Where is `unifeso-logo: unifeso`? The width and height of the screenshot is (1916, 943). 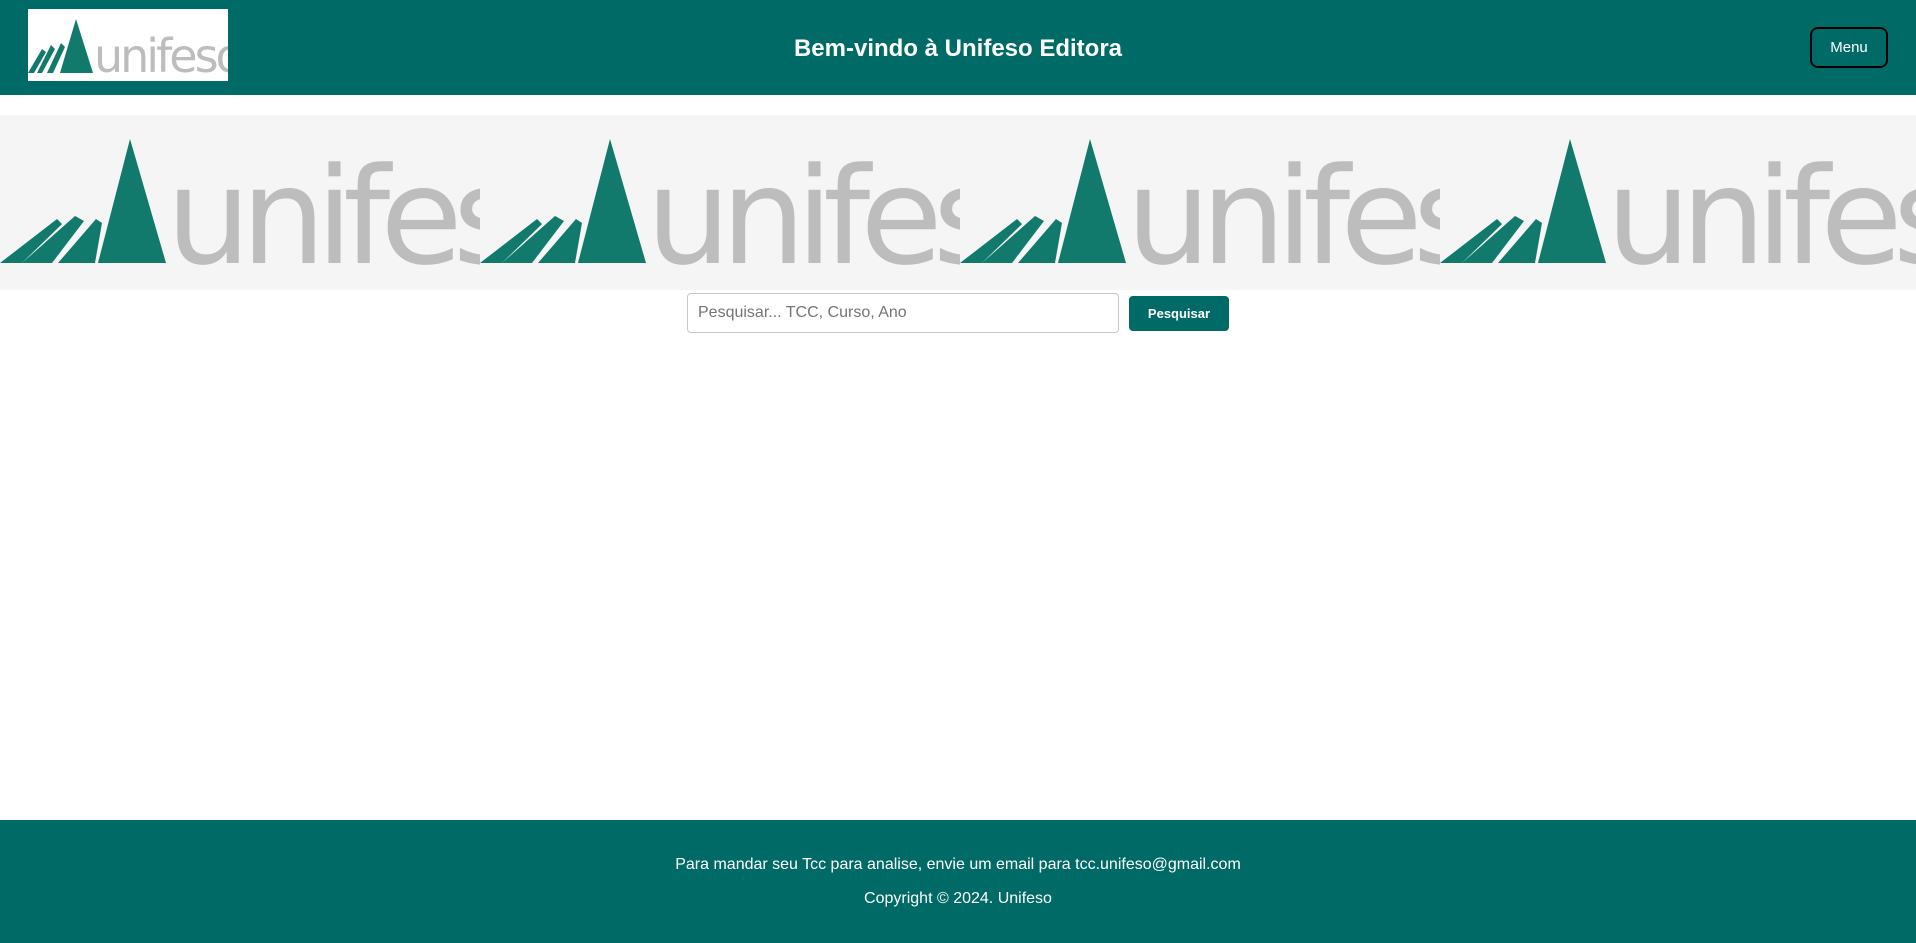
unifeso-logo: unifeso is located at coordinates (128, 45).